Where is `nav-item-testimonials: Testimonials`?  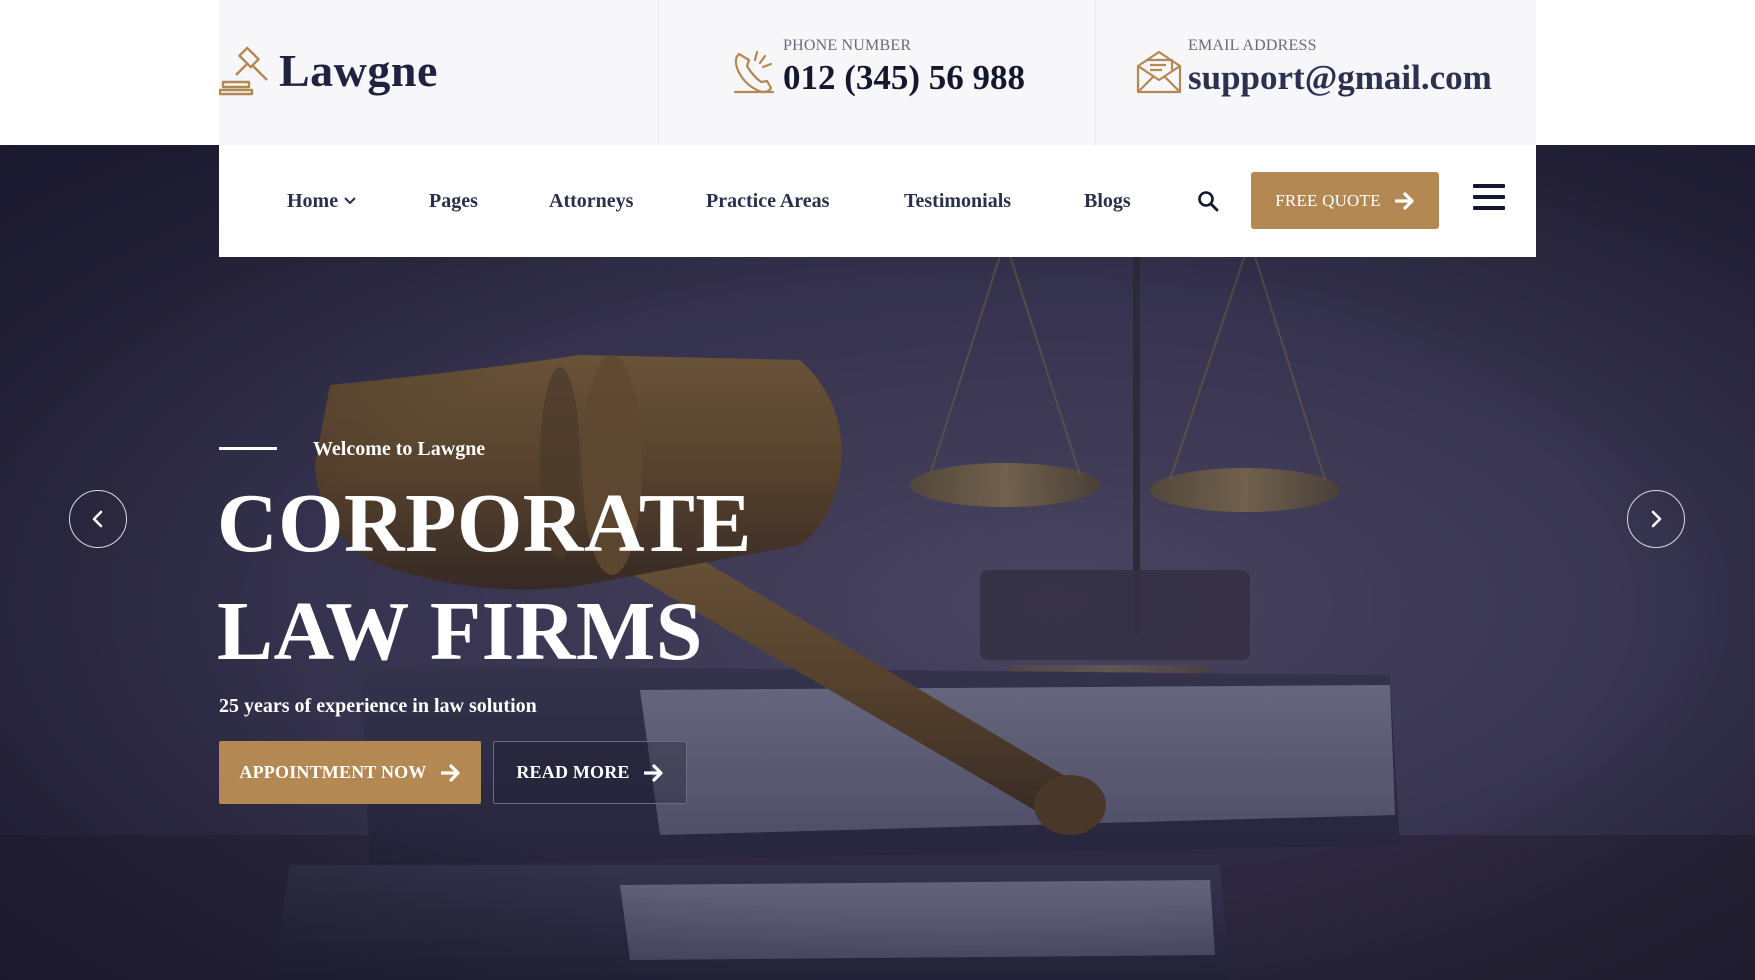 nav-item-testimonials: Testimonials is located at coordinates (957, 201).